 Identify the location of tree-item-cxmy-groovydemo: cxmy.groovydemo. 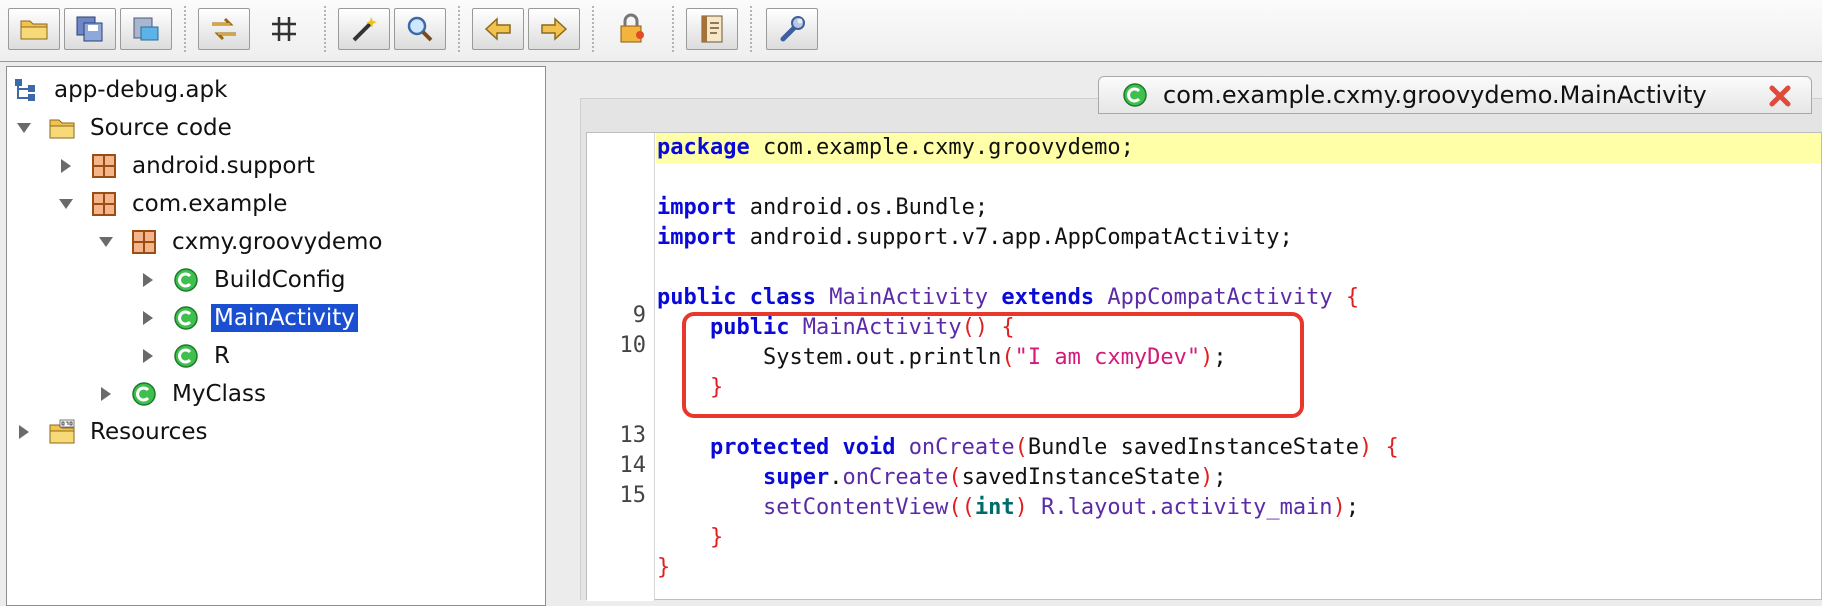
(240, 242).